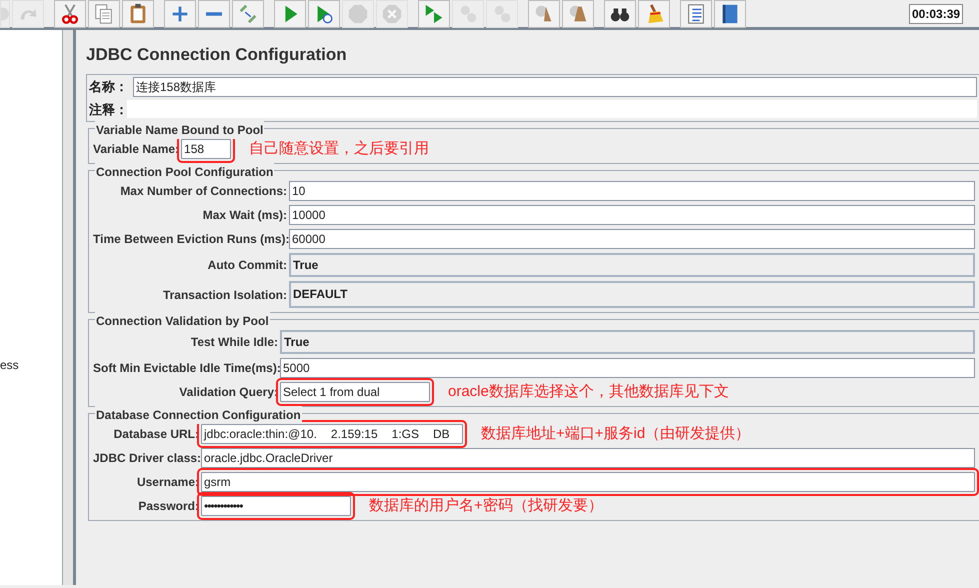  What do you see at coordinates (182, 321) in the screenshot?
I see `section-title: Connection Validation by Pool` at bounding box center [182, 321].